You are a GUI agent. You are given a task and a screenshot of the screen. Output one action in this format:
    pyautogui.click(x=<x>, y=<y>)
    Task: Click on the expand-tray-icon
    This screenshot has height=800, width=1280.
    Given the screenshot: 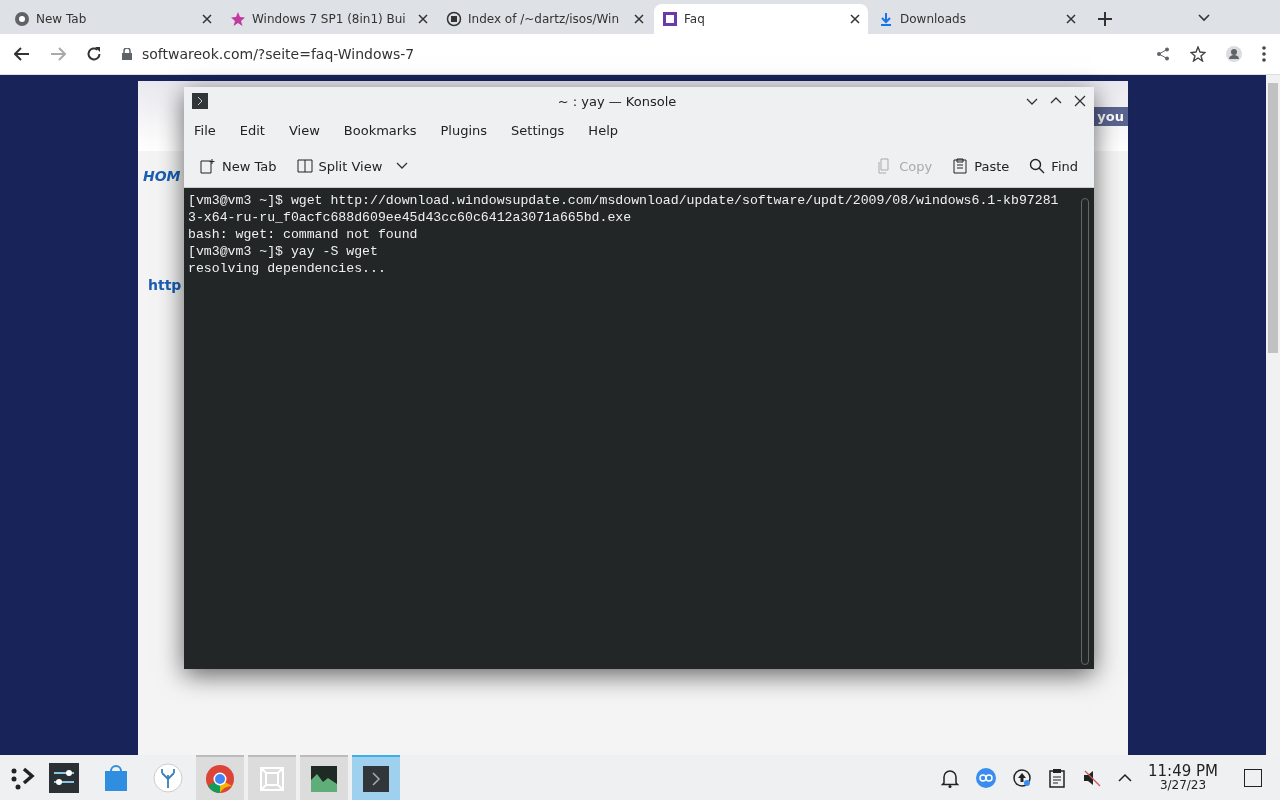 What is the action you would take?
    pyautogui.click(x=1125, y=777)
    